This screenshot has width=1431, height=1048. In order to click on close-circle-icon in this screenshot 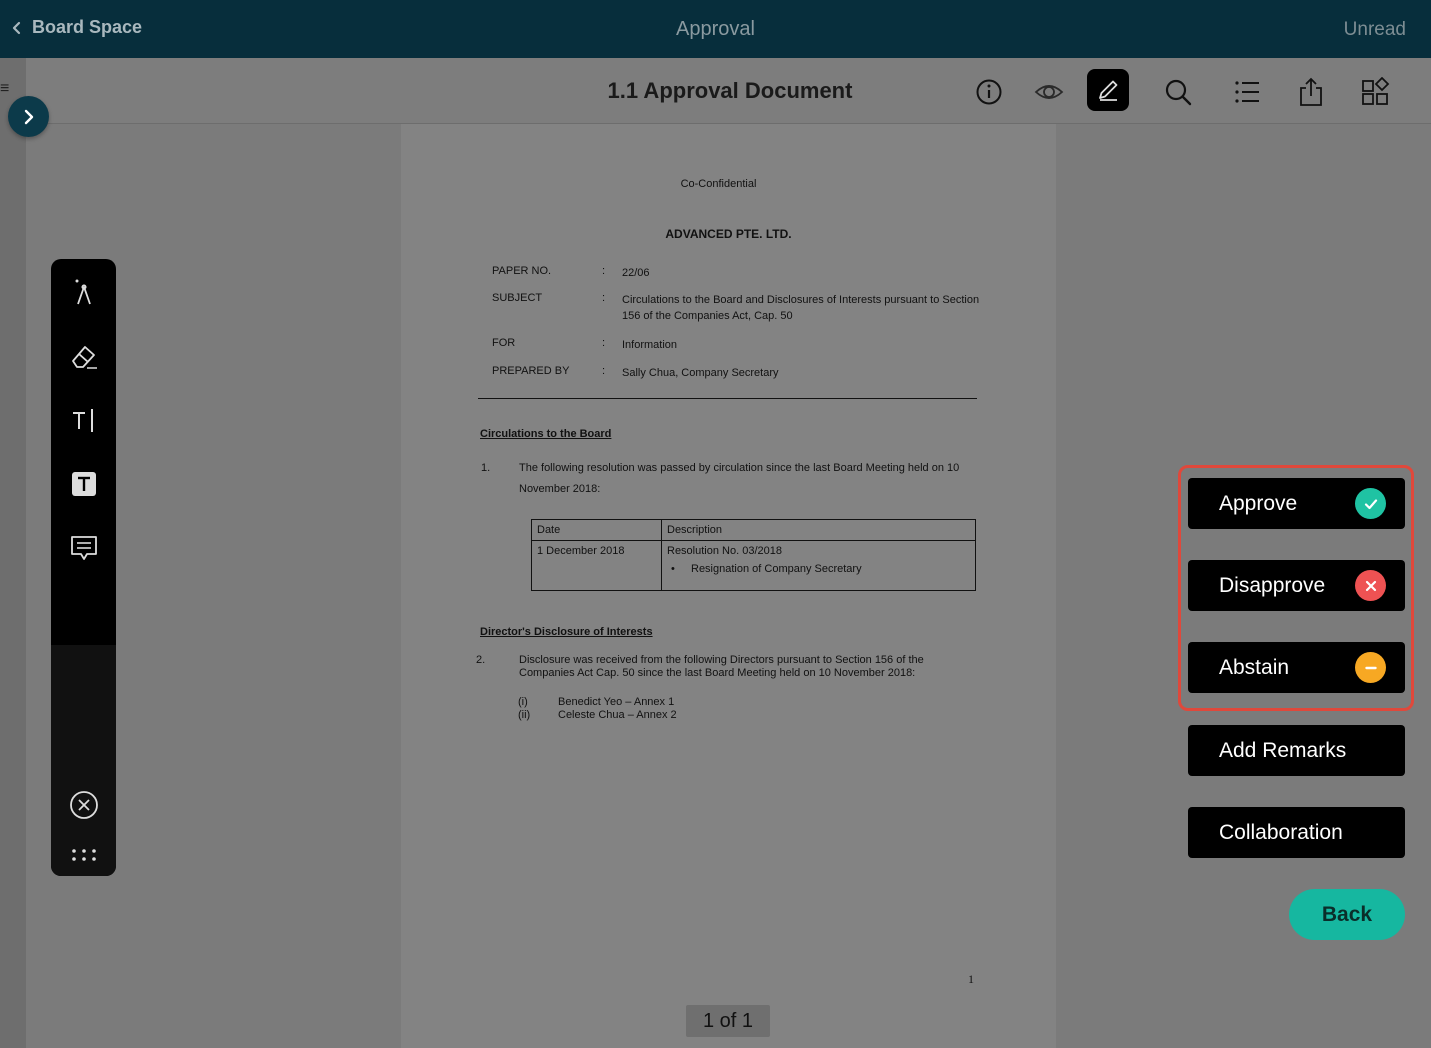, I will do `click(84, 805)`.